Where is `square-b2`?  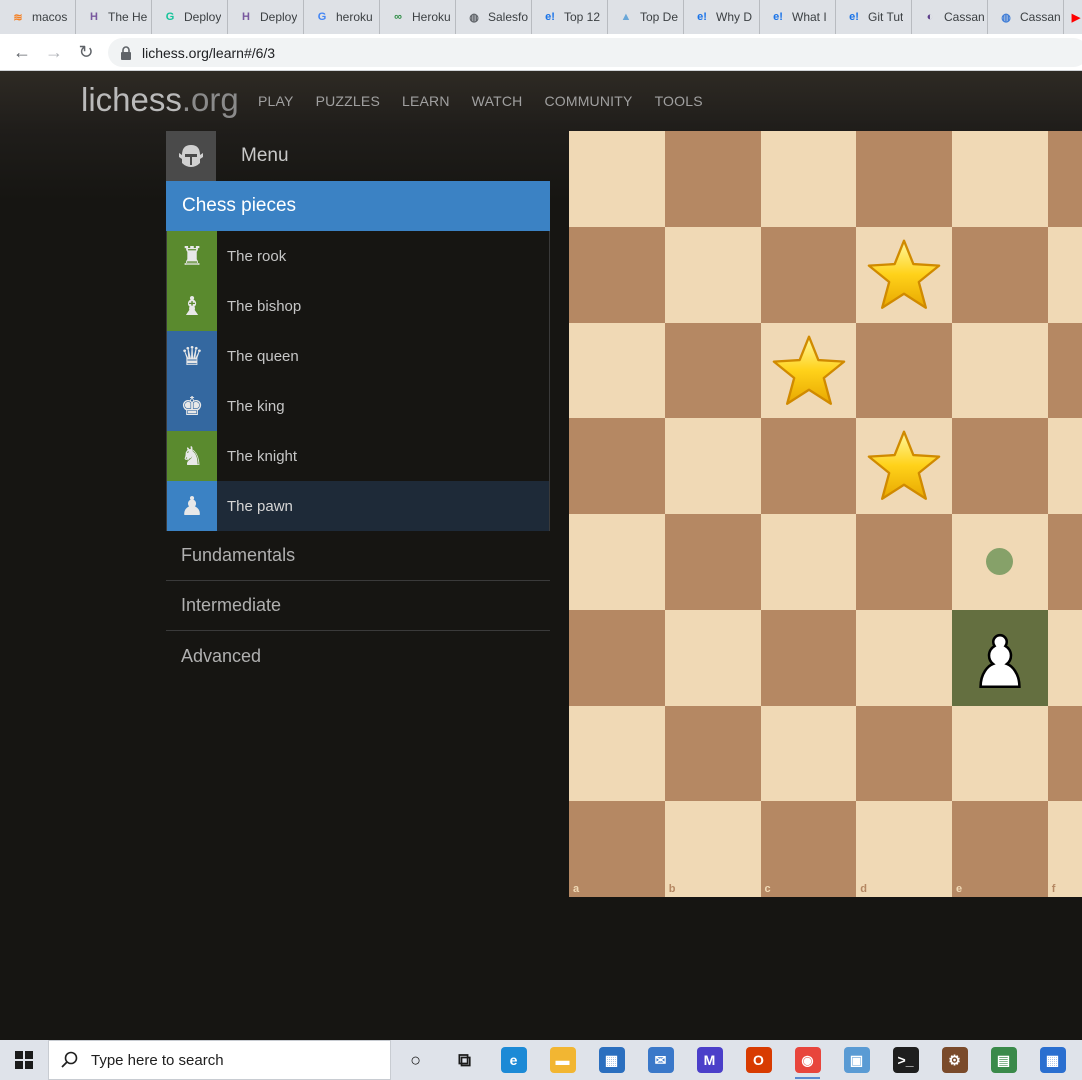 square-b2 is located at coordinates (712, 753).